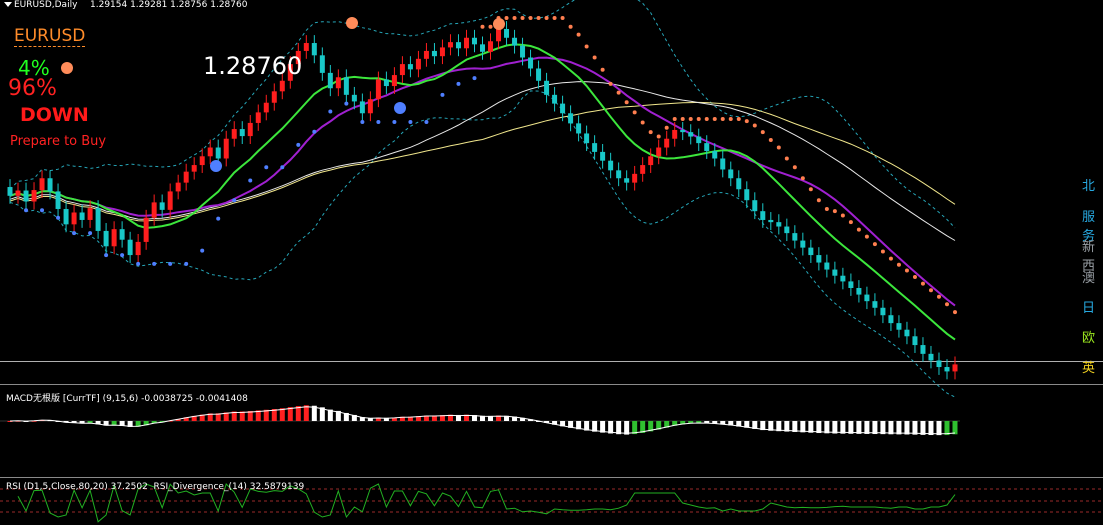 The width and height of the screenshot is (1103, 525). What do you see at coordinates (58, 141) in the screenshot?
I see `overlay-status: Prepare to Buy` at bounding box center [58, 141].